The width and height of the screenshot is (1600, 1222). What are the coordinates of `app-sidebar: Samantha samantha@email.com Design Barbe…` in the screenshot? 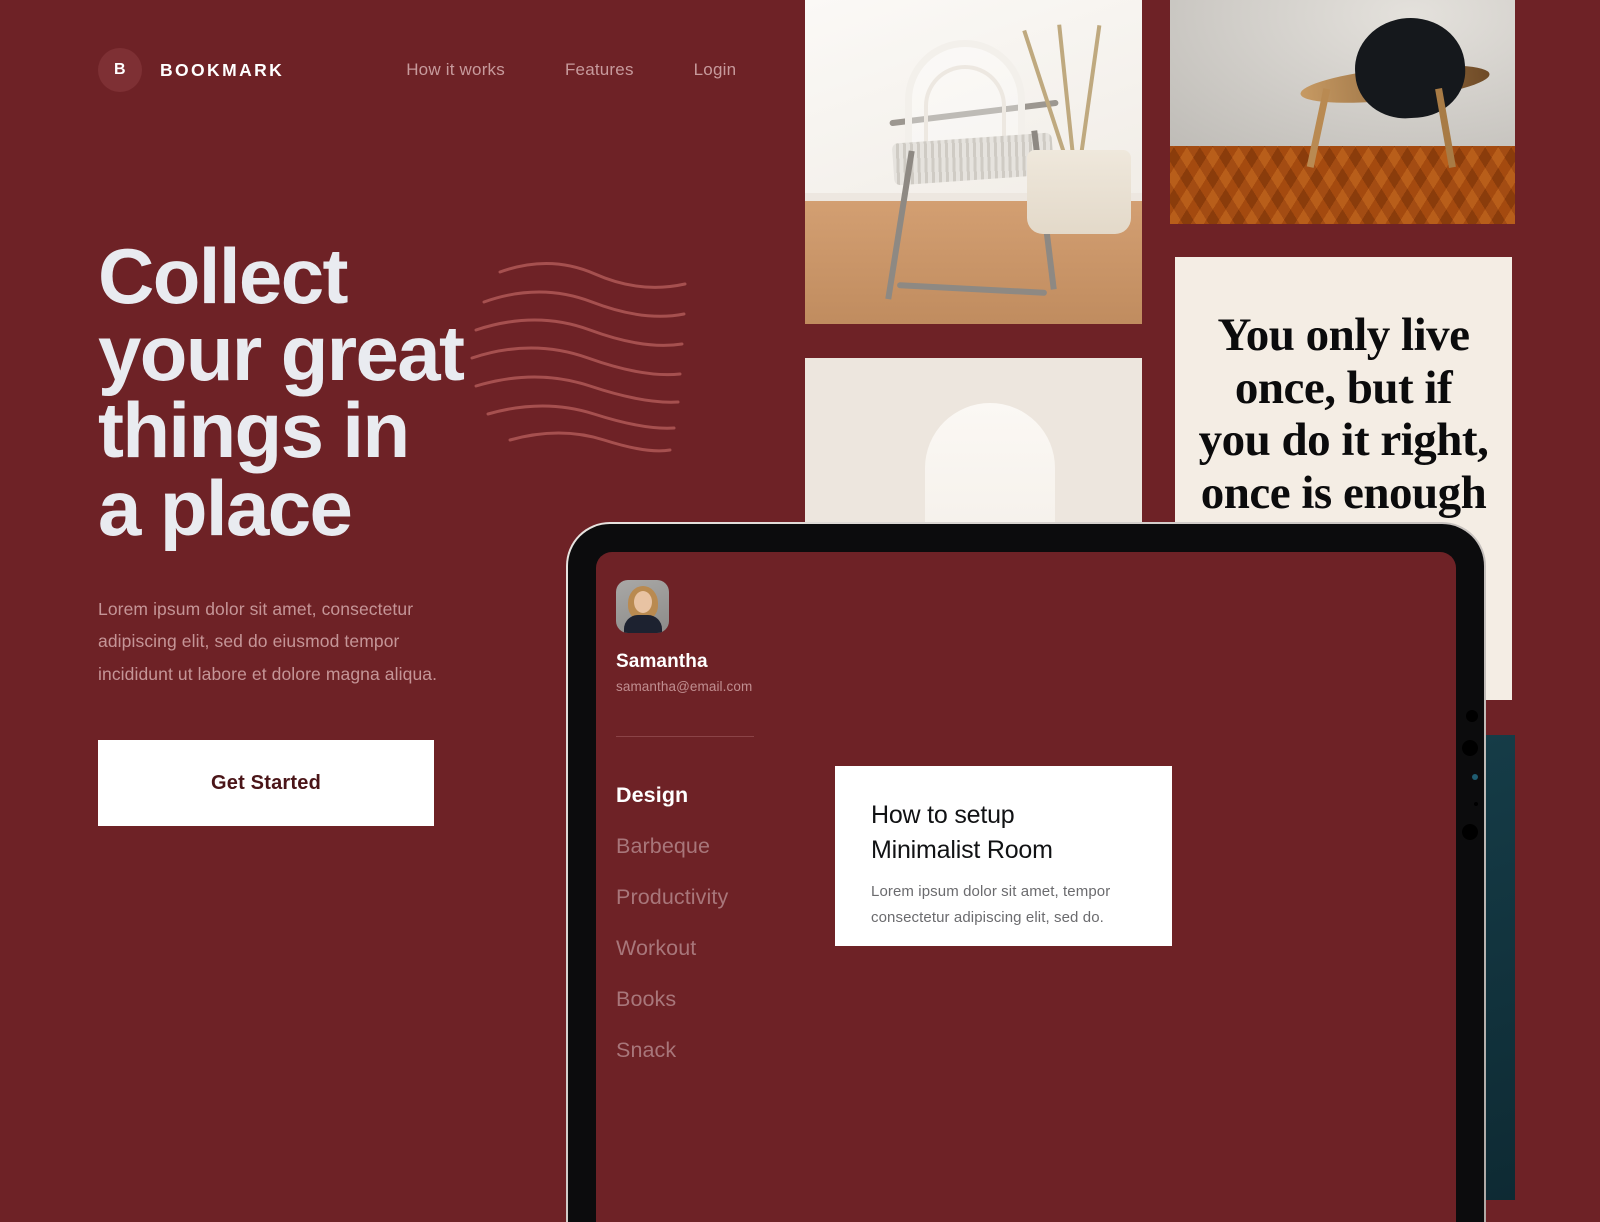 It's located at (687, 887).